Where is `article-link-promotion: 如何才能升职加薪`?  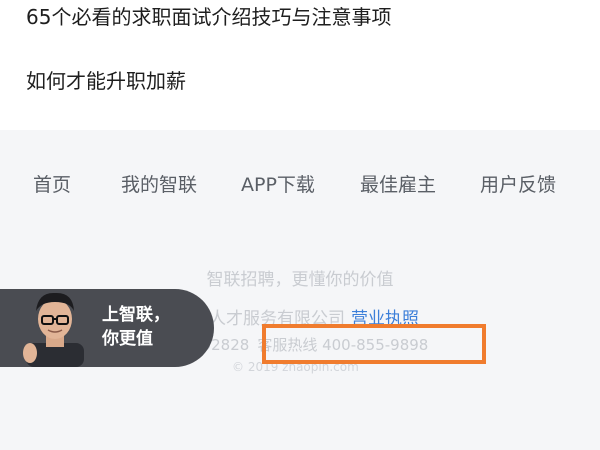 article-link-promotion: 如何才能升职加薪 is located at coordinates (106, 79).